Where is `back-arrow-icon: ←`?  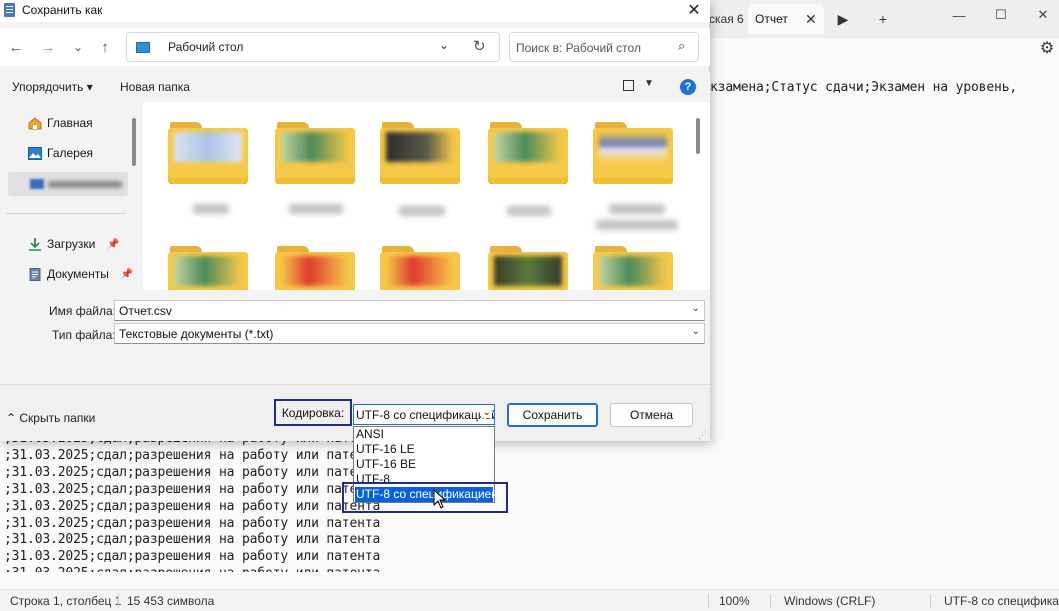
back-arrow-icon: ← is located at coordinates (16, 47).